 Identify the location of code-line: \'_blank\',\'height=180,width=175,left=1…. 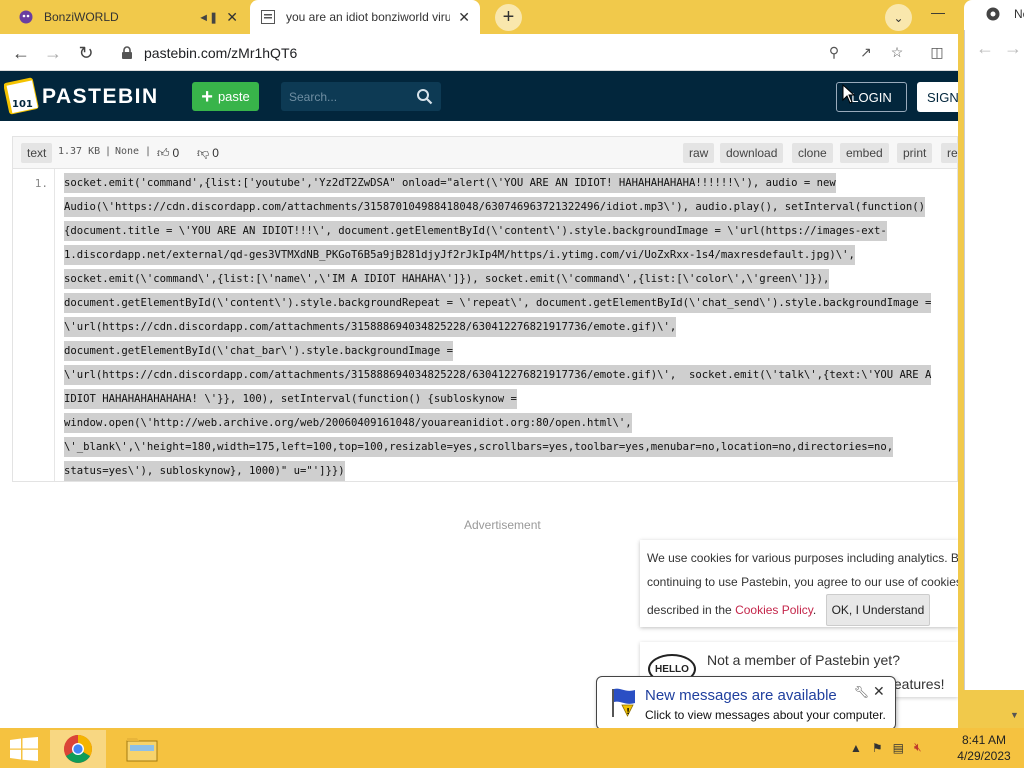
(511, 447).